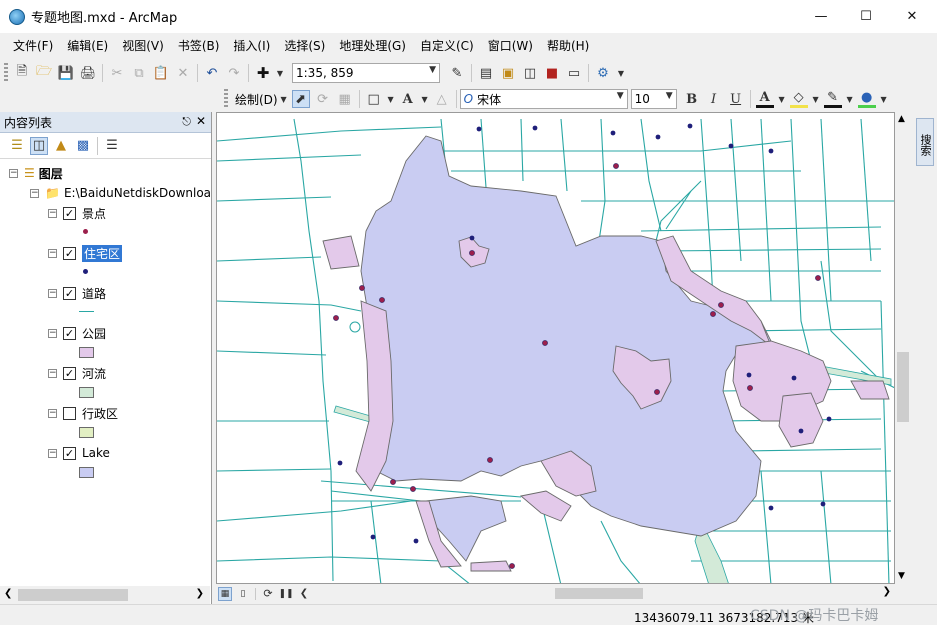  Describe the element at coordinates (543, 99) in the screenshot. I see `font-name-combo: O 宋体 ▼` at that location.